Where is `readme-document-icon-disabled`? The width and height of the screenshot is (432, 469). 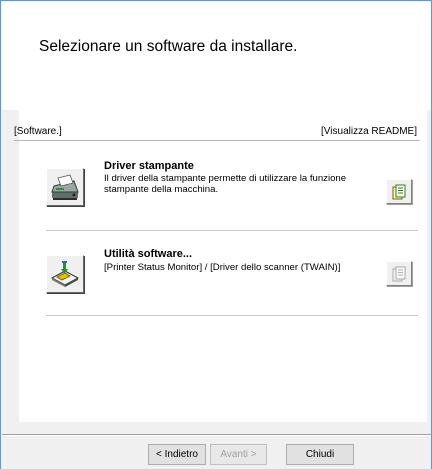 readme-document-icon-disabled is located at coordinates (399, 273).